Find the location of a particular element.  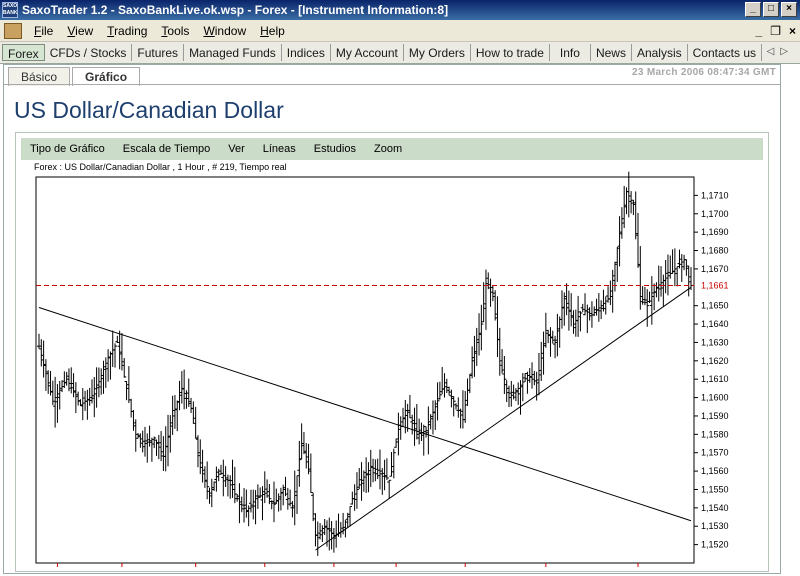

app-system-icon is located at coordinates (13, 31).